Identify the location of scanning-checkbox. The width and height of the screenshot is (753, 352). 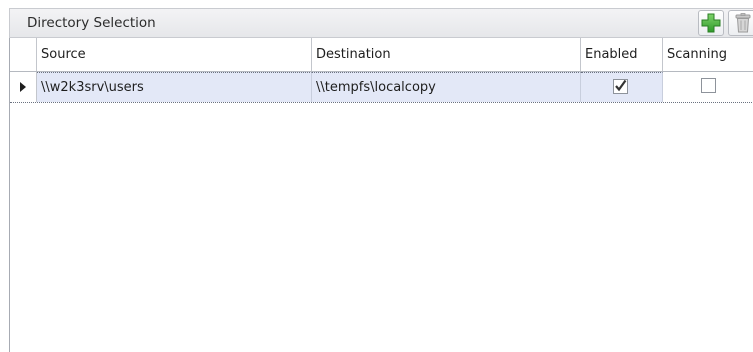
(708, 85).